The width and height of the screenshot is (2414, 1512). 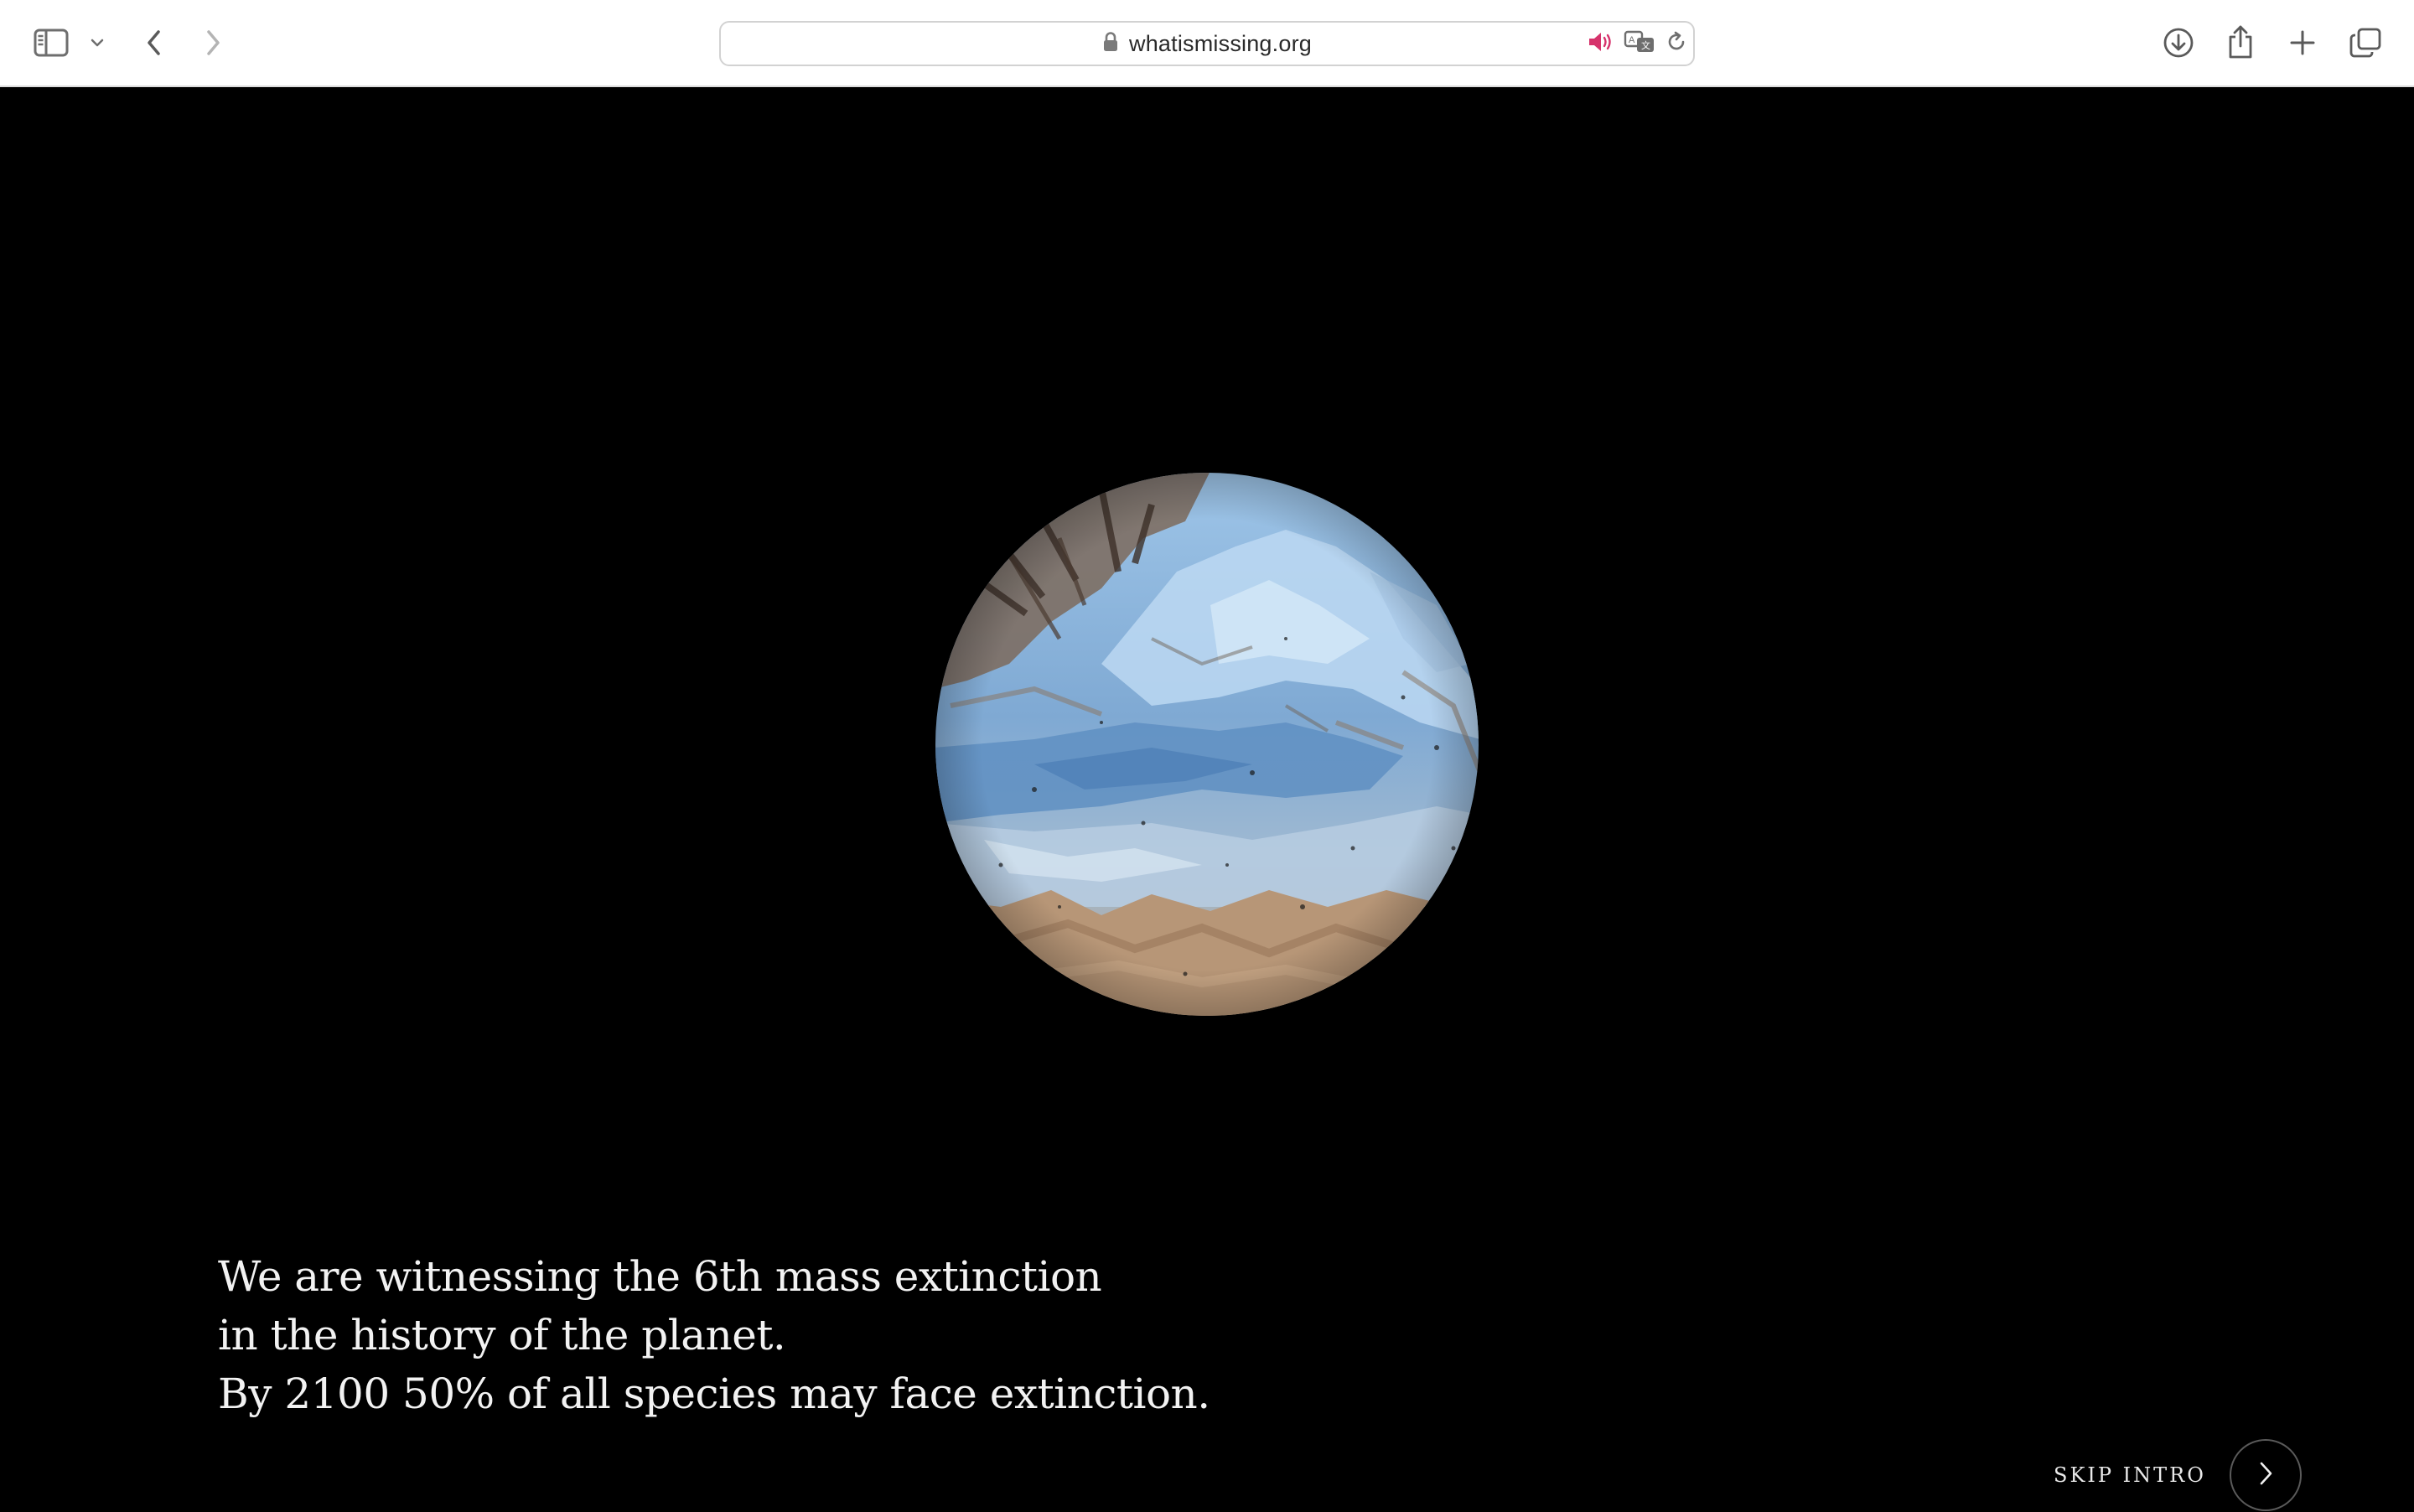 I want to click on audio-button, so click(x=1601, y=44).